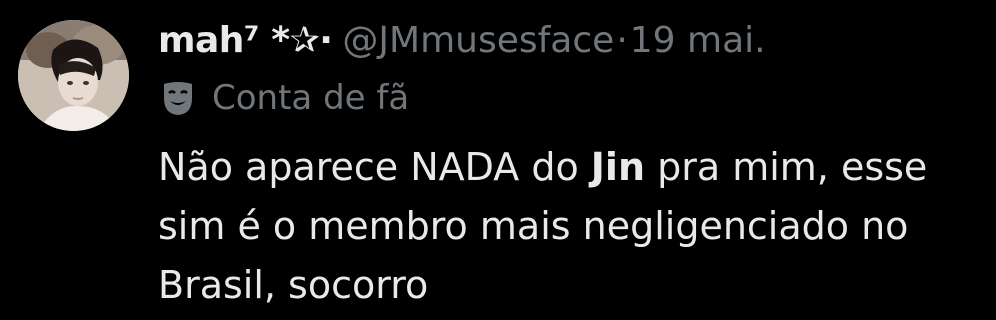 The image size is (996, 320). Describe the element at coordinates (311, 98) in the screenshot. I see `account-label-text: Conta de fã` at that location.